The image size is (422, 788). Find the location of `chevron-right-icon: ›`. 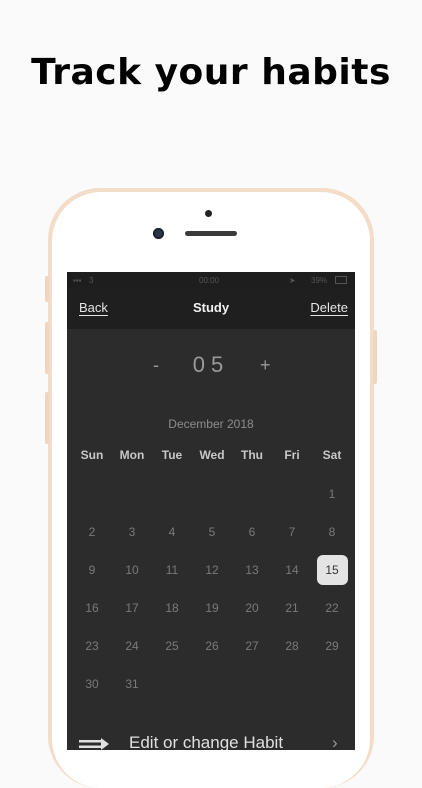

chevron-right-icon: › is located at coordinates (335, 741).